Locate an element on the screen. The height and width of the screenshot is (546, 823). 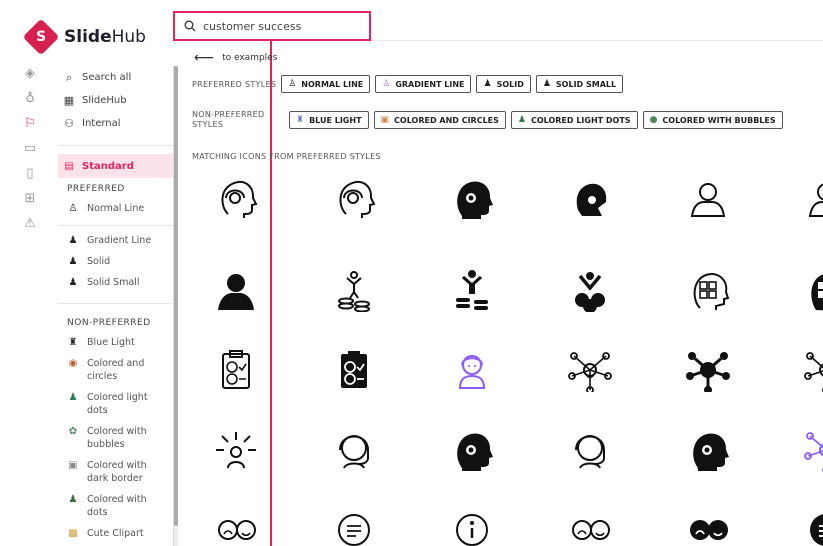
logo-text: SlideHub is located at coordinates (105, 37).